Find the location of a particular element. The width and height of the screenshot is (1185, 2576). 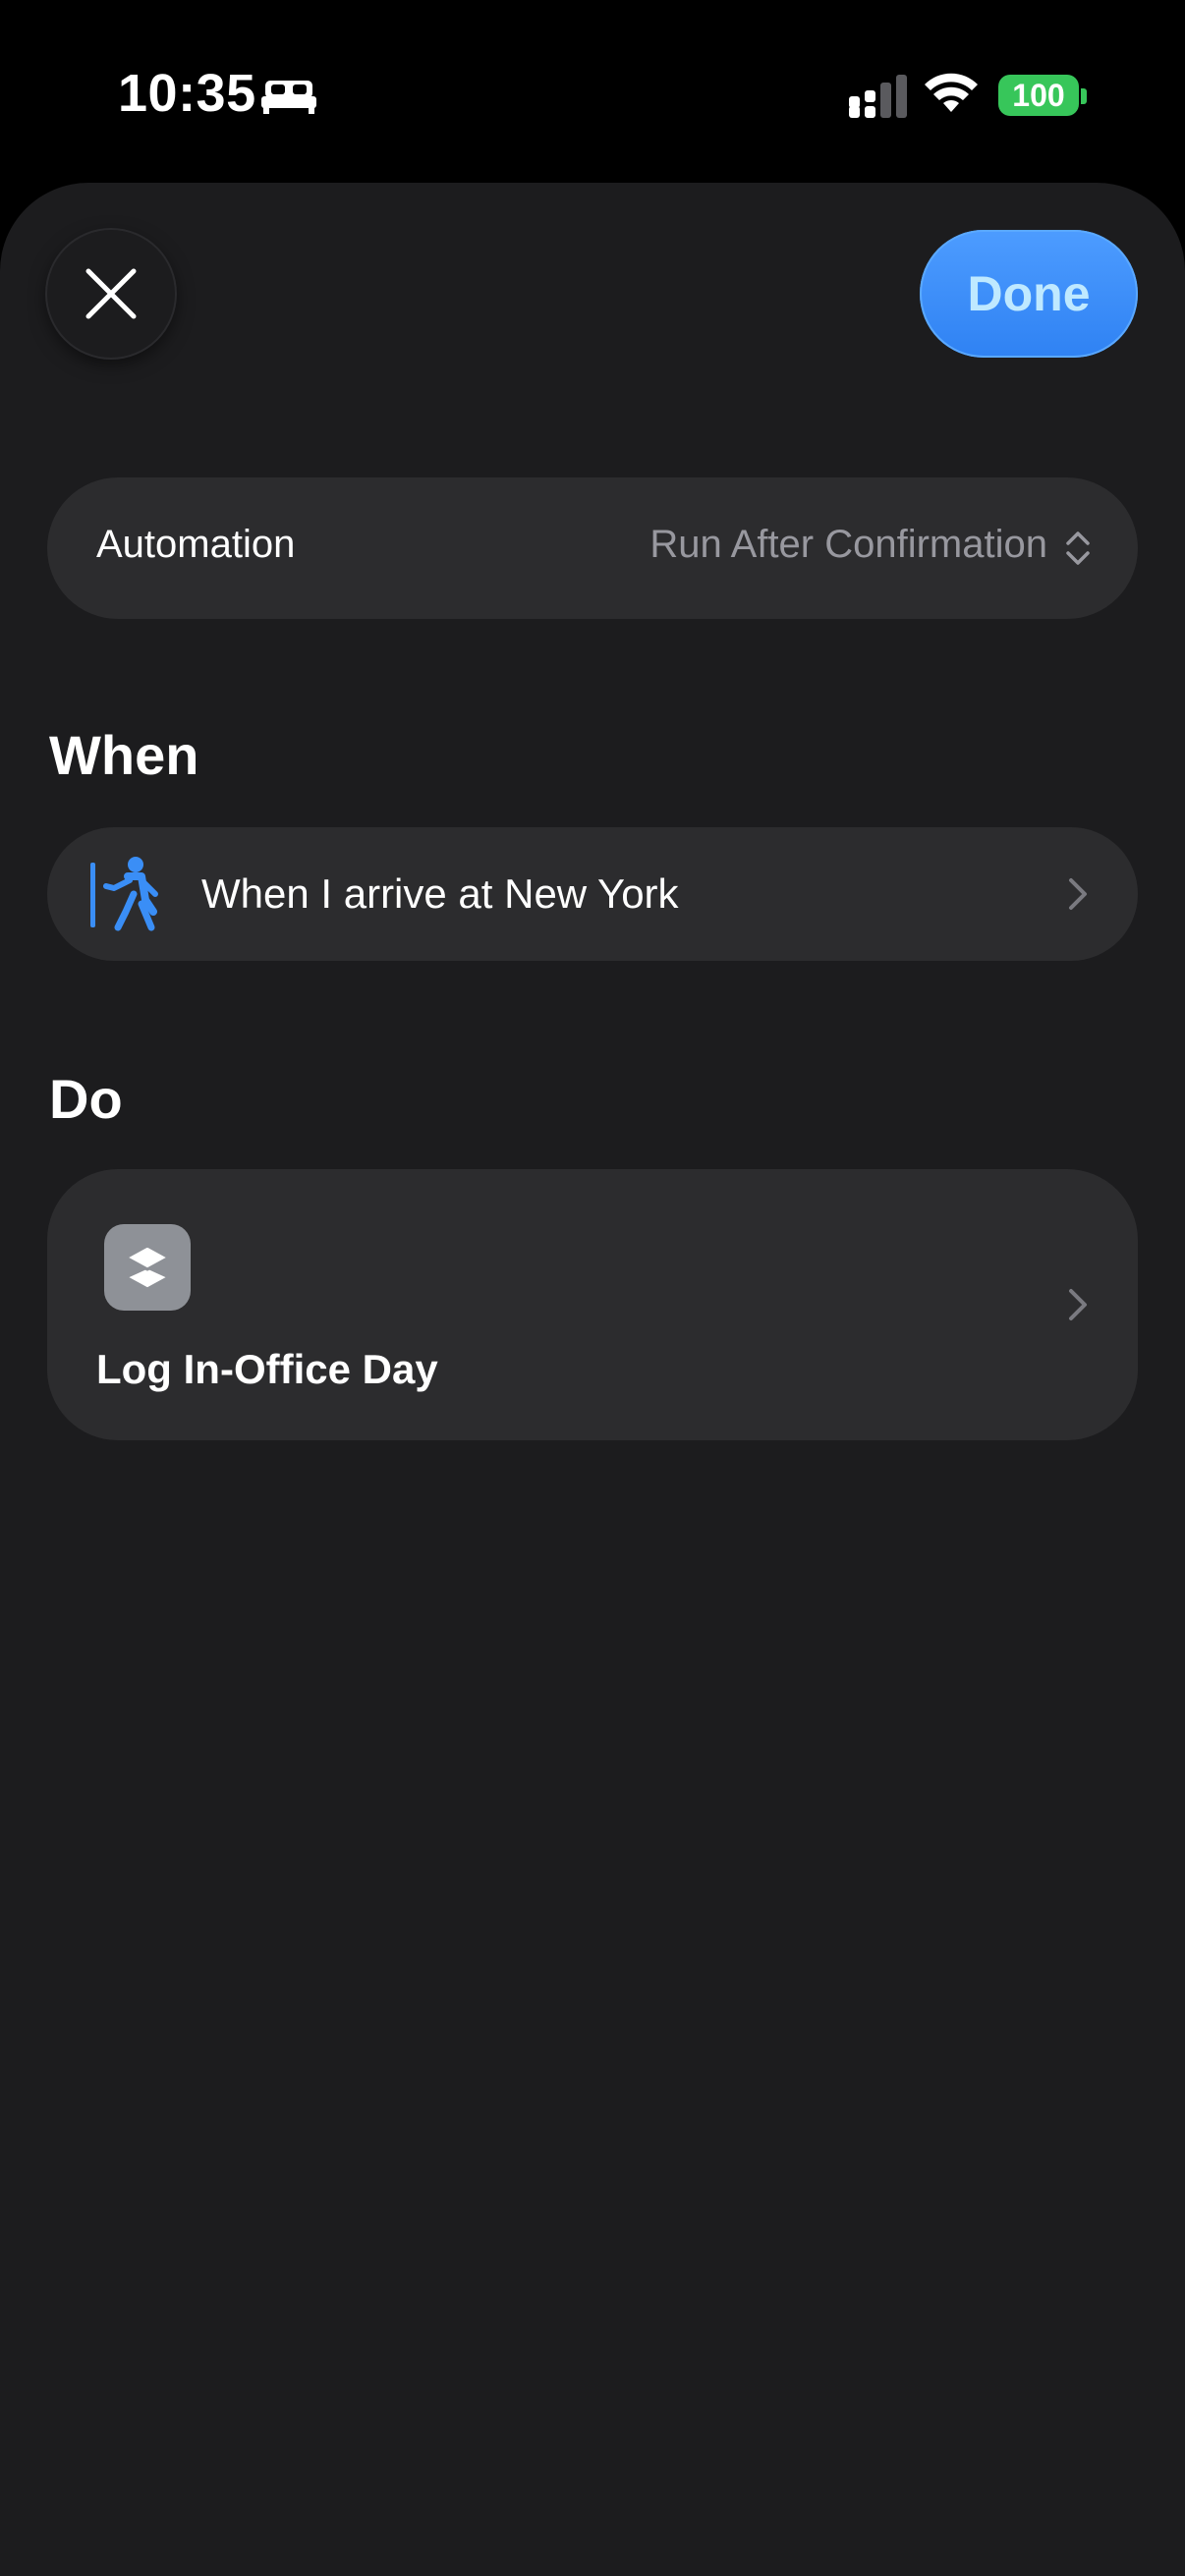

wifi-icon is located at coordinates (952, 92).